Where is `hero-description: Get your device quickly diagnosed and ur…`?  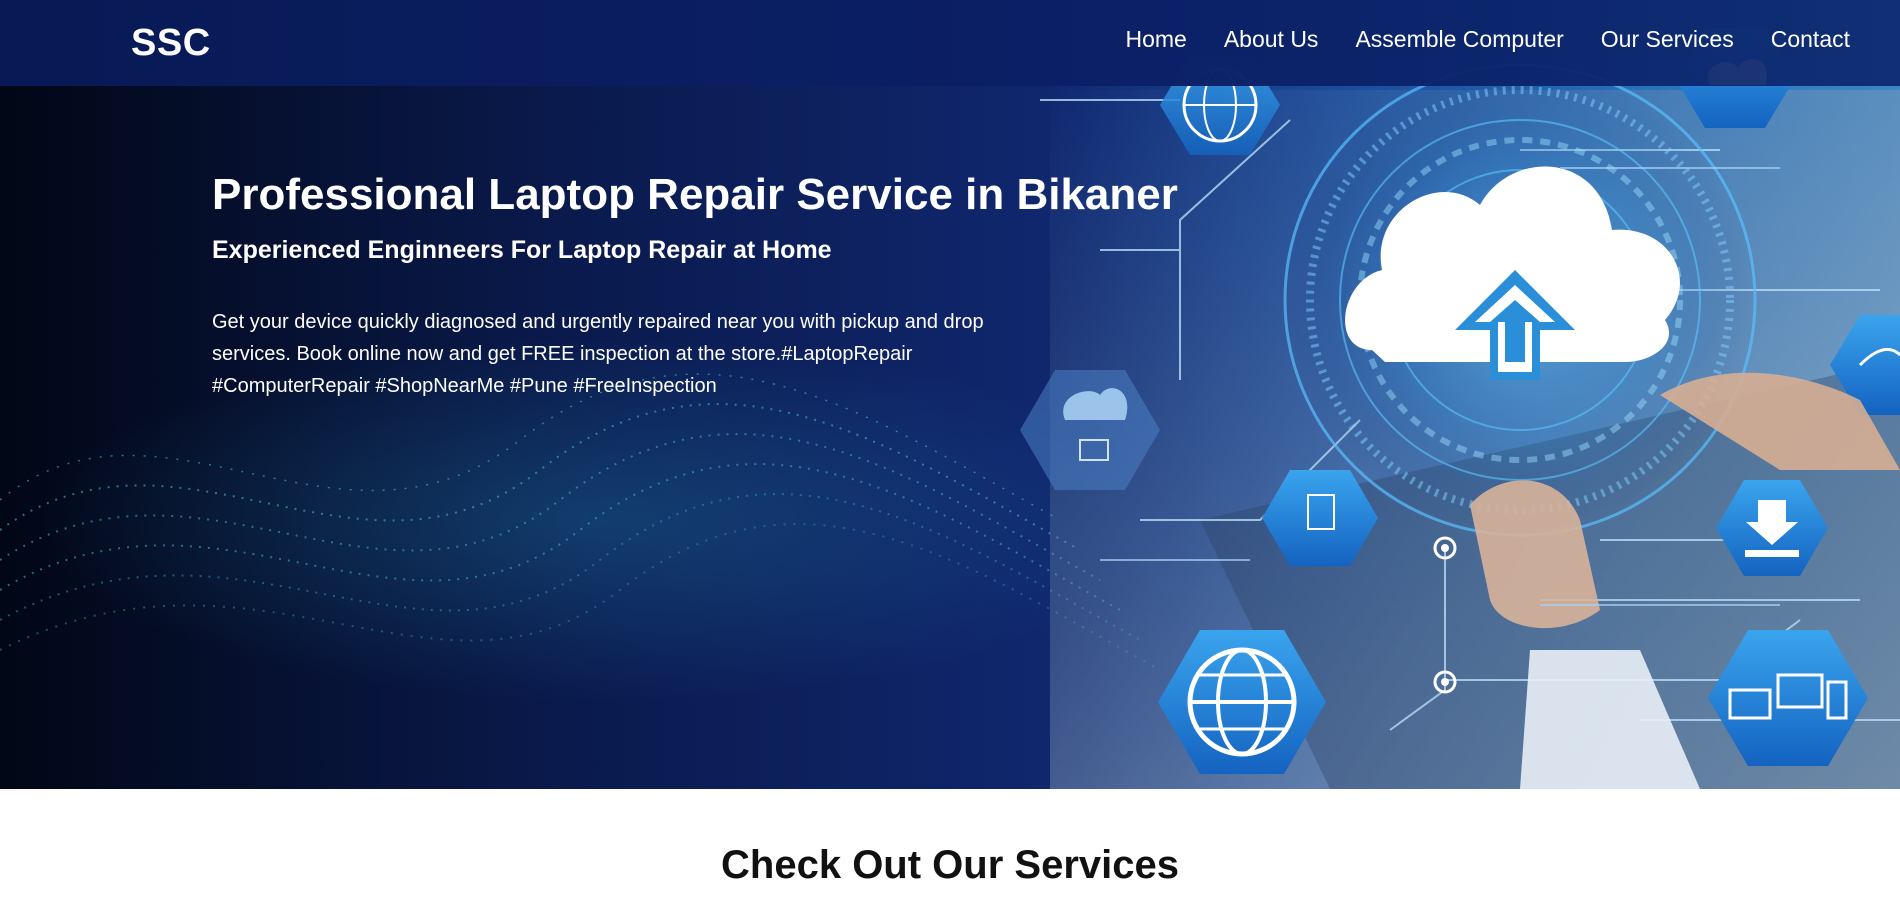 hero-description: Get your device quickly diagnosed and ur… is located at coordinates (598, 354).